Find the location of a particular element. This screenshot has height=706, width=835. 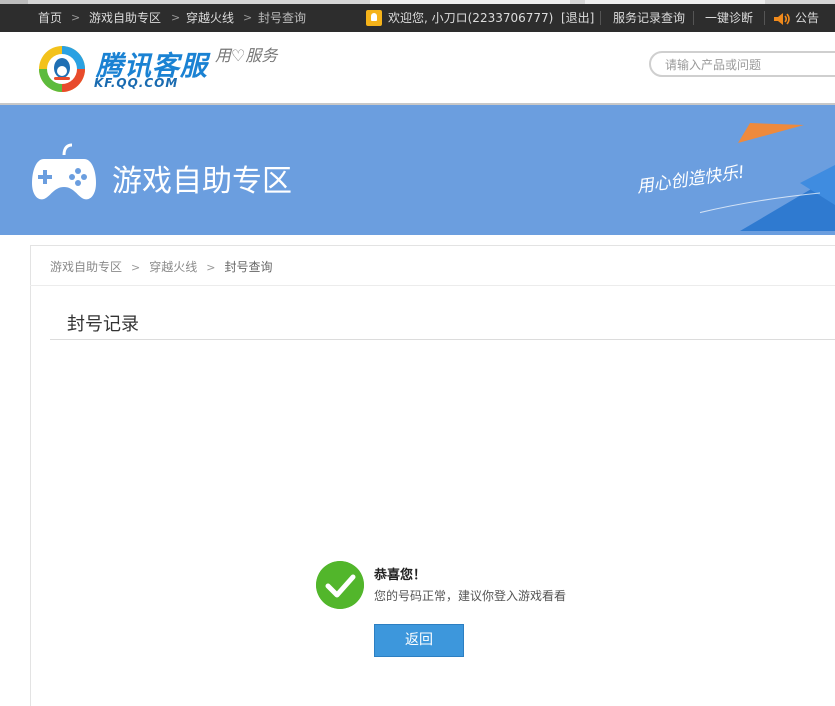

user-icon is located at coordinates (374, 18).